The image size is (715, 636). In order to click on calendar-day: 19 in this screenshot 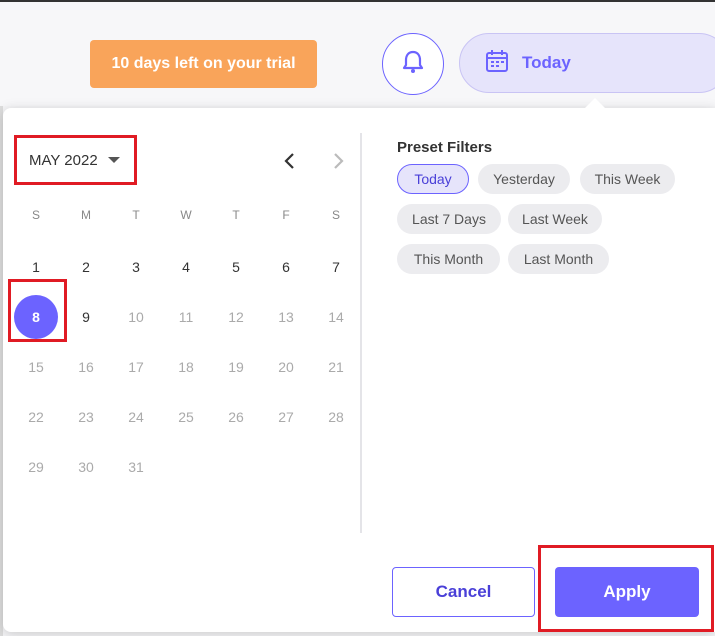, I will do `click(236, 367)`.